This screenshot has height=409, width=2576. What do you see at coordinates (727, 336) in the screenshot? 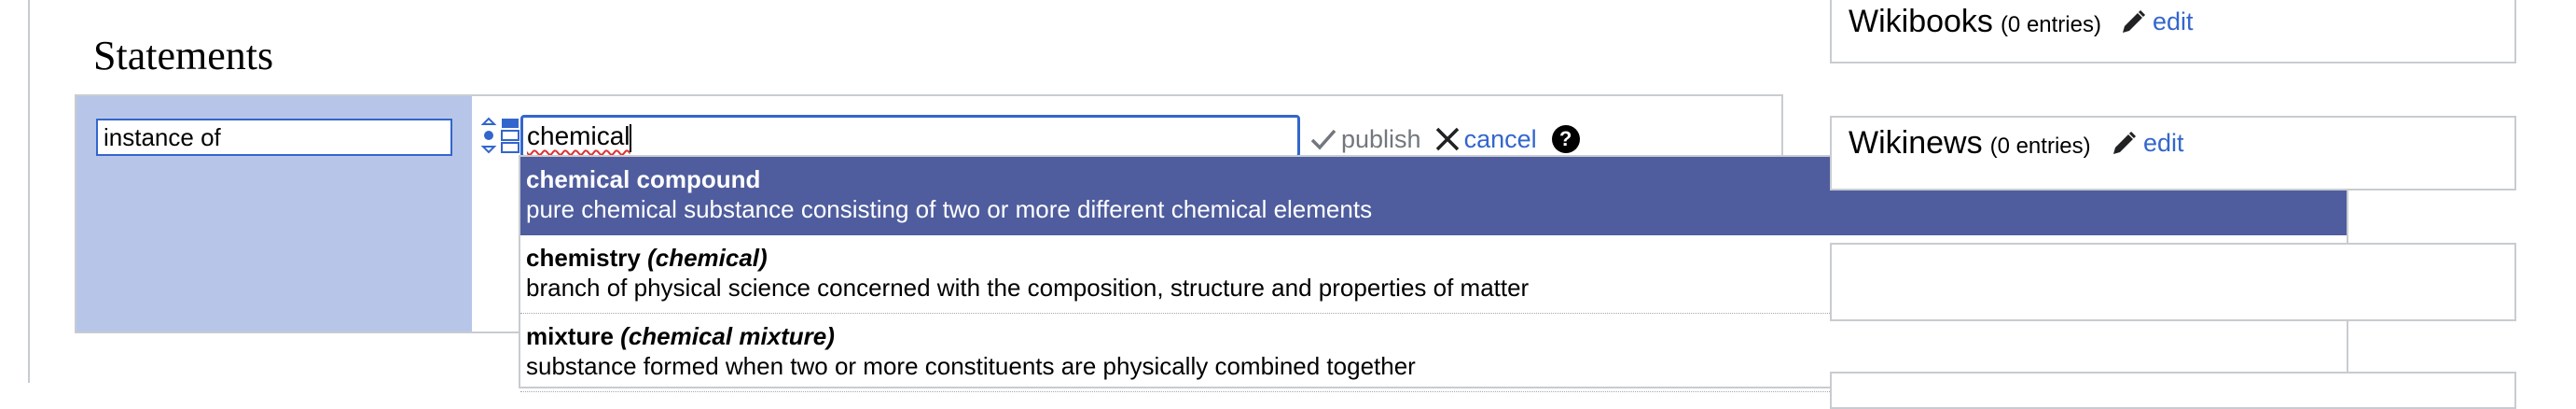
I see `suggestion-alias: (chemical mixture)` at bounding box center [727, 336].